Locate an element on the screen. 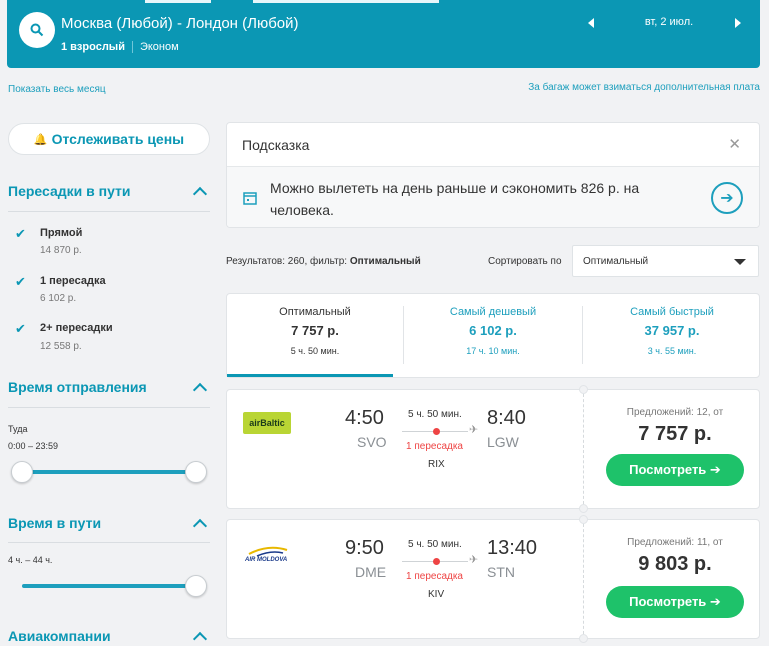 The width and height of the screenshot is (769, 646). departure-airport: DME is located at coordinates (371, 572).